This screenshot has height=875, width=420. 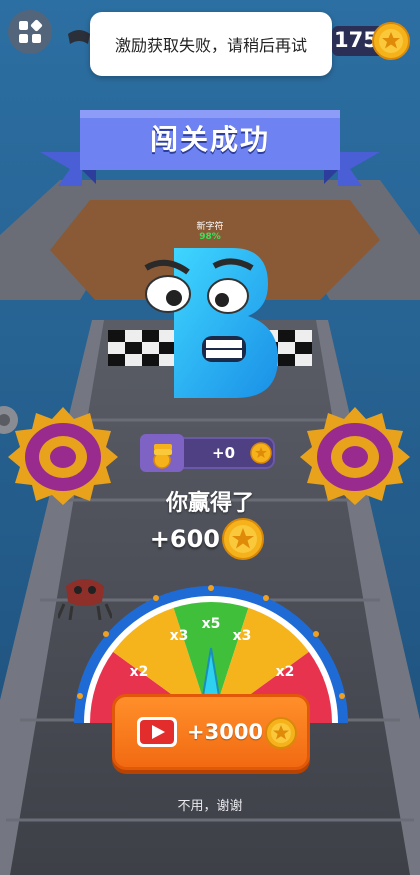 What do you see at coordinates (210, 227) in the screenshot?
I see `new-character-label: 新字符` at bounding box center [210, 227].